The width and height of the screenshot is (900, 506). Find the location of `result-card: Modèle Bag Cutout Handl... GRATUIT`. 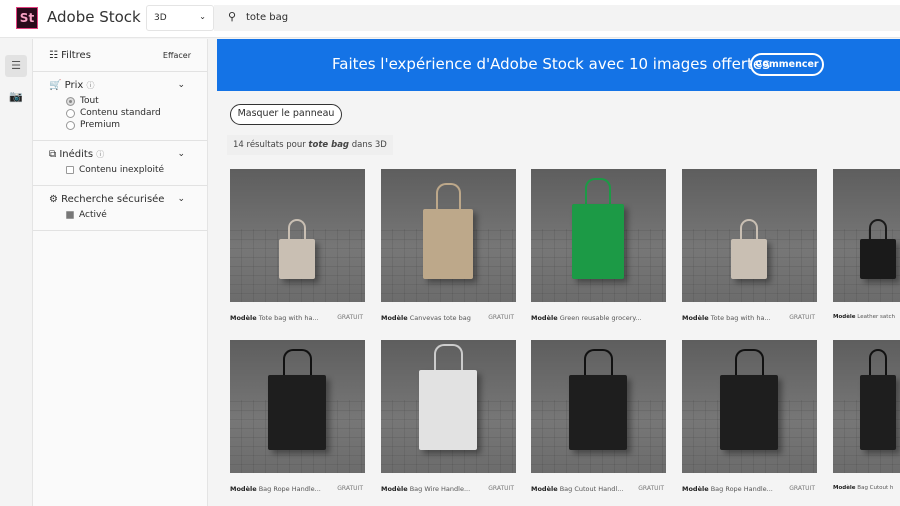

result-card: Modèle Bag Cutout Handl... GRATUIT is located at coordinates (598, 416).